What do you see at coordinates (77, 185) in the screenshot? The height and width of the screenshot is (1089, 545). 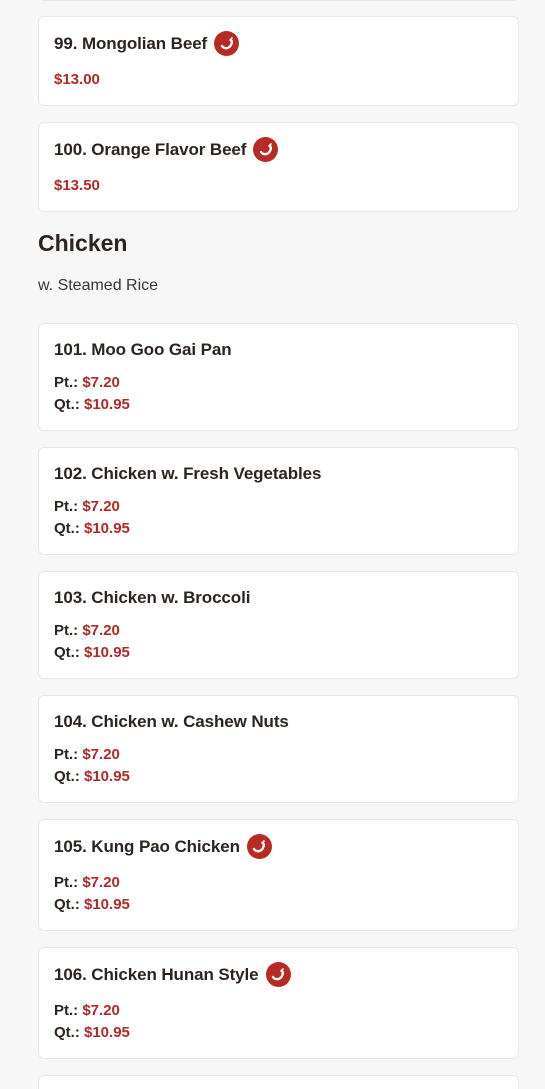 I see `item-price: $13.50` at bounding box center [77, 185].